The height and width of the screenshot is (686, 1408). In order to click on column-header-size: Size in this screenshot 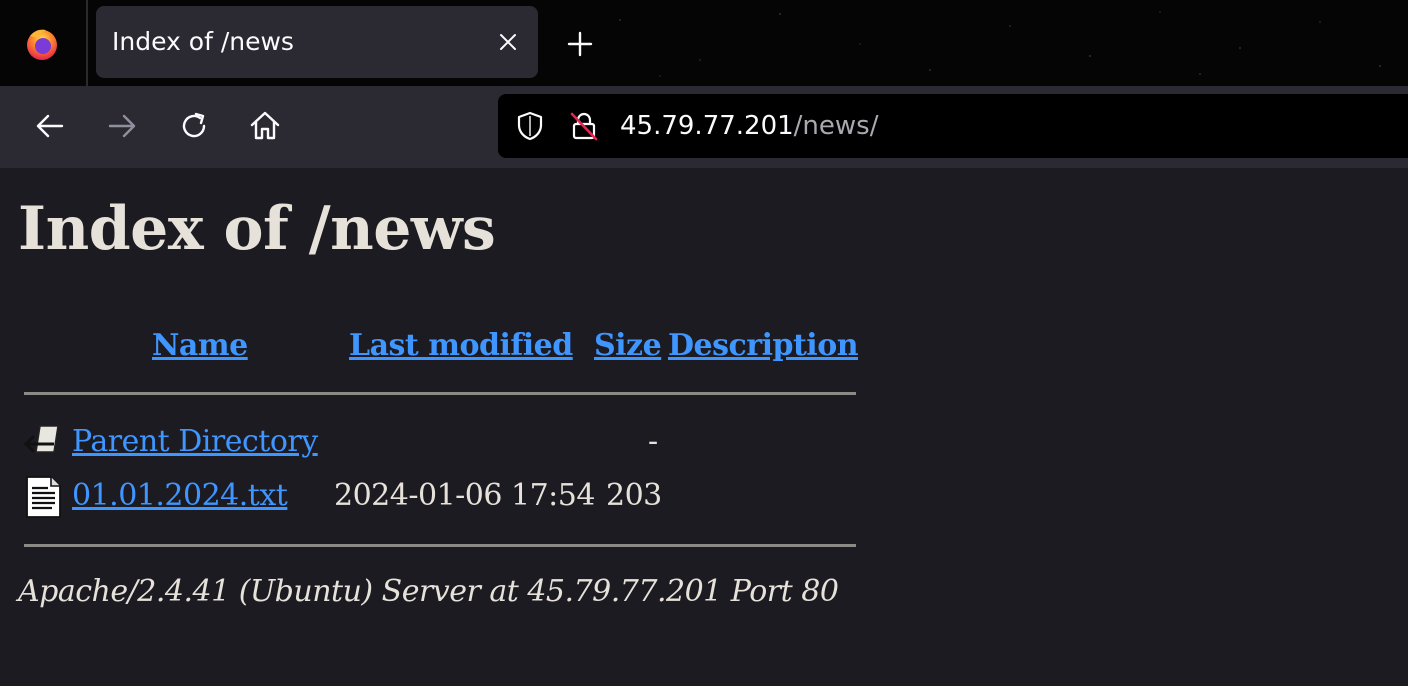, I will do `click(628, 345)`.